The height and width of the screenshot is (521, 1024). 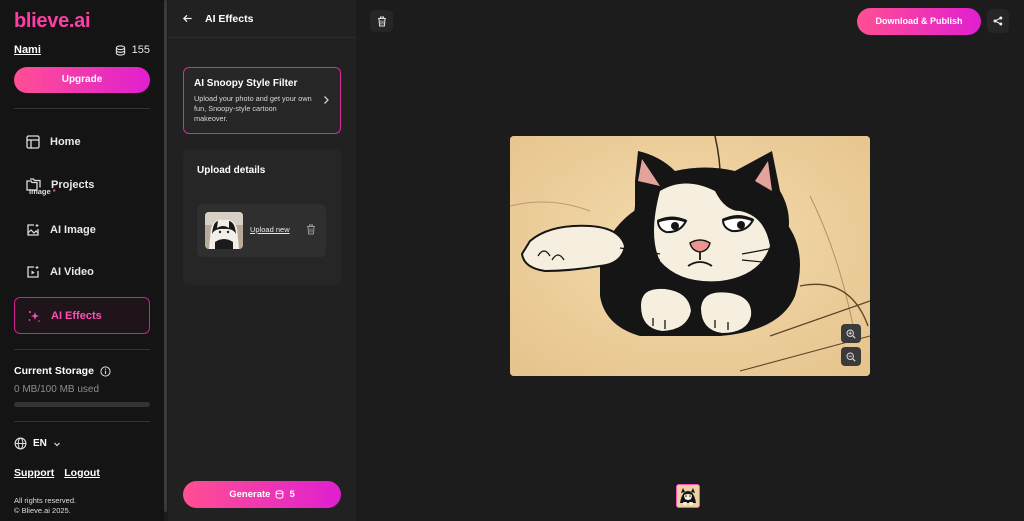 I want to click on sidebar-item-label: AI Image, so click(x=73, y=230).